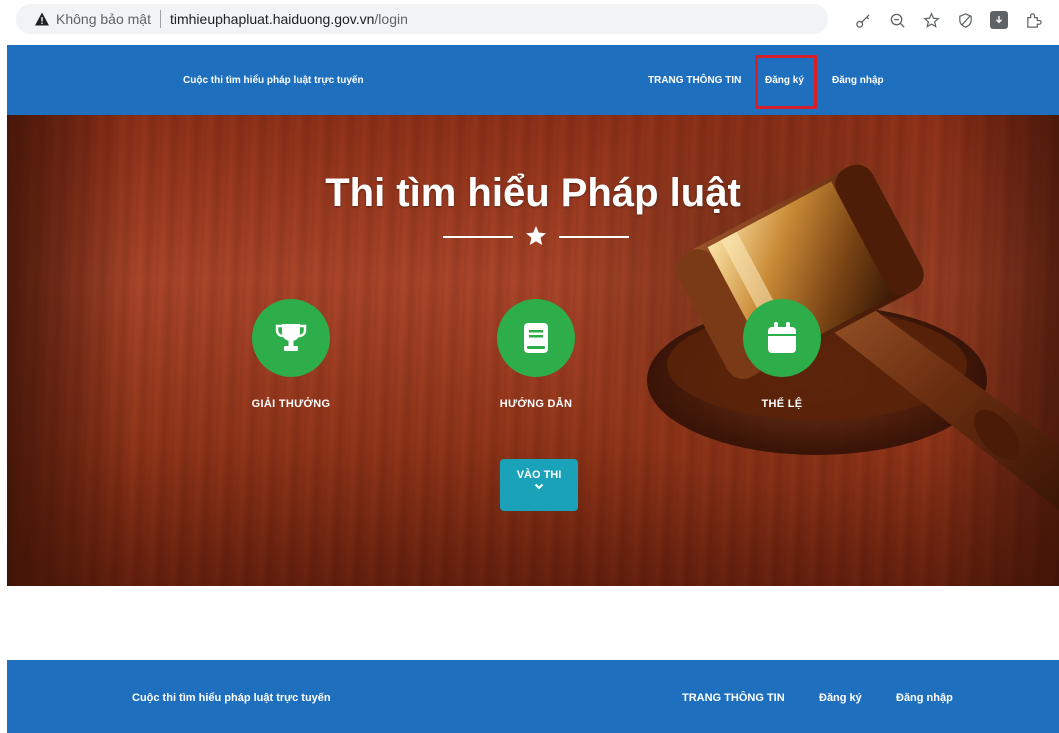 The height and width of the screenshot is (733, 1059). I want to click on download-icon, so click(999, 20).